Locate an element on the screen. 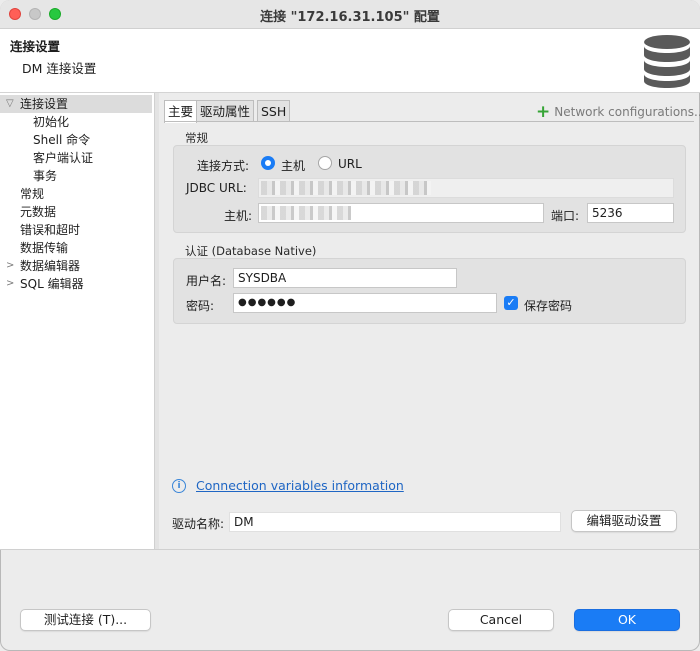 The width and height of the screenshot is (700, 651). footer-divider is located at coordinates (350, 549).